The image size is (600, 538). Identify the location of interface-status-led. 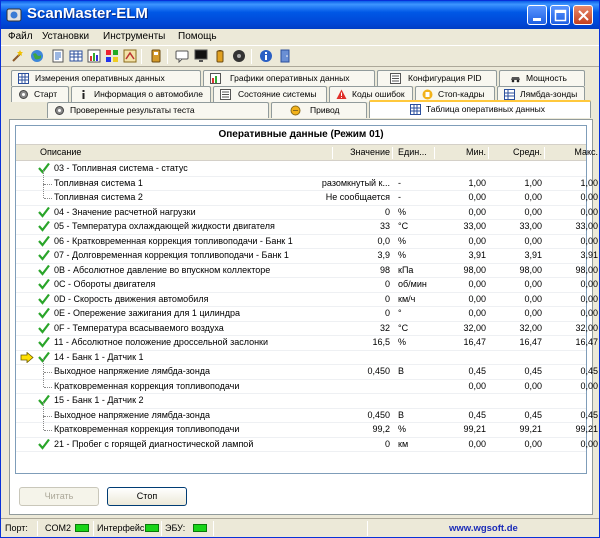
(152, 528).